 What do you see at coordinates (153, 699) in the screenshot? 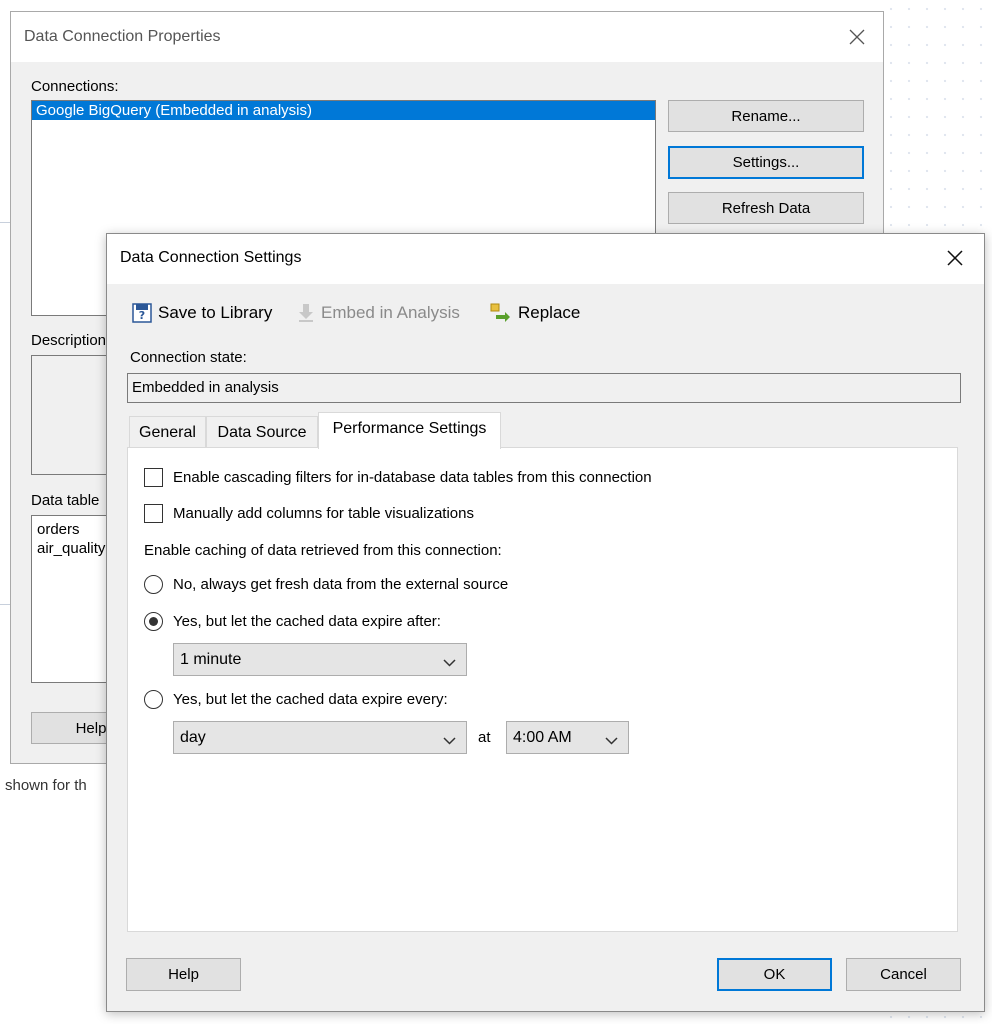
I see `radio-expire-every` at bounding box center [153, 699].